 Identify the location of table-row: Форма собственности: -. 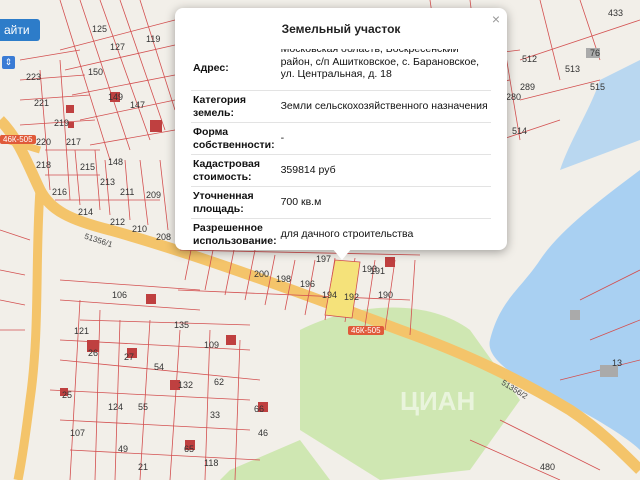
(341, 138).